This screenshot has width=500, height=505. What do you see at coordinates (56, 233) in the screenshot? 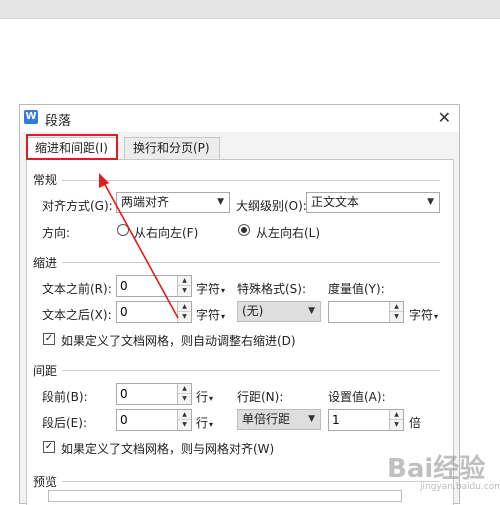
I see `direction-label: 方向:` at bounding box center [56, 233].